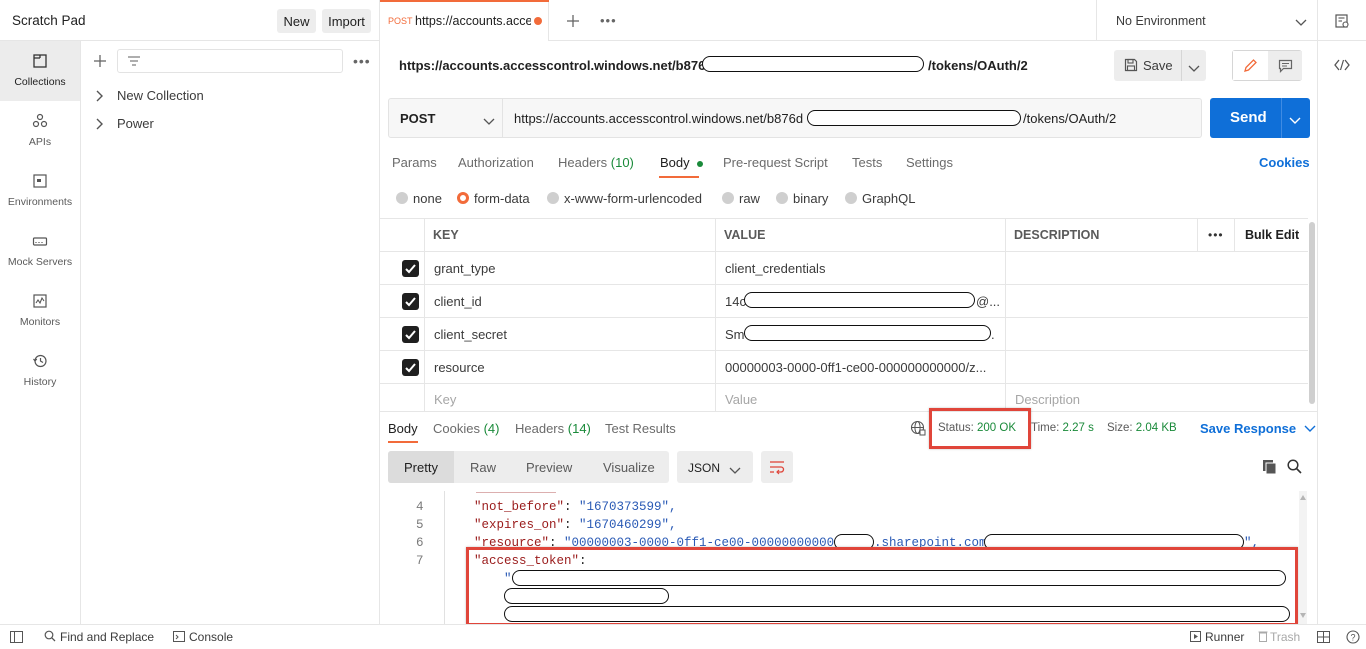 The height and width of the screenshot is (649, 1366). Describe the element at coordinates (596, 162) in the screenshot. I see `tab-headers: Headers (10)` at that location.